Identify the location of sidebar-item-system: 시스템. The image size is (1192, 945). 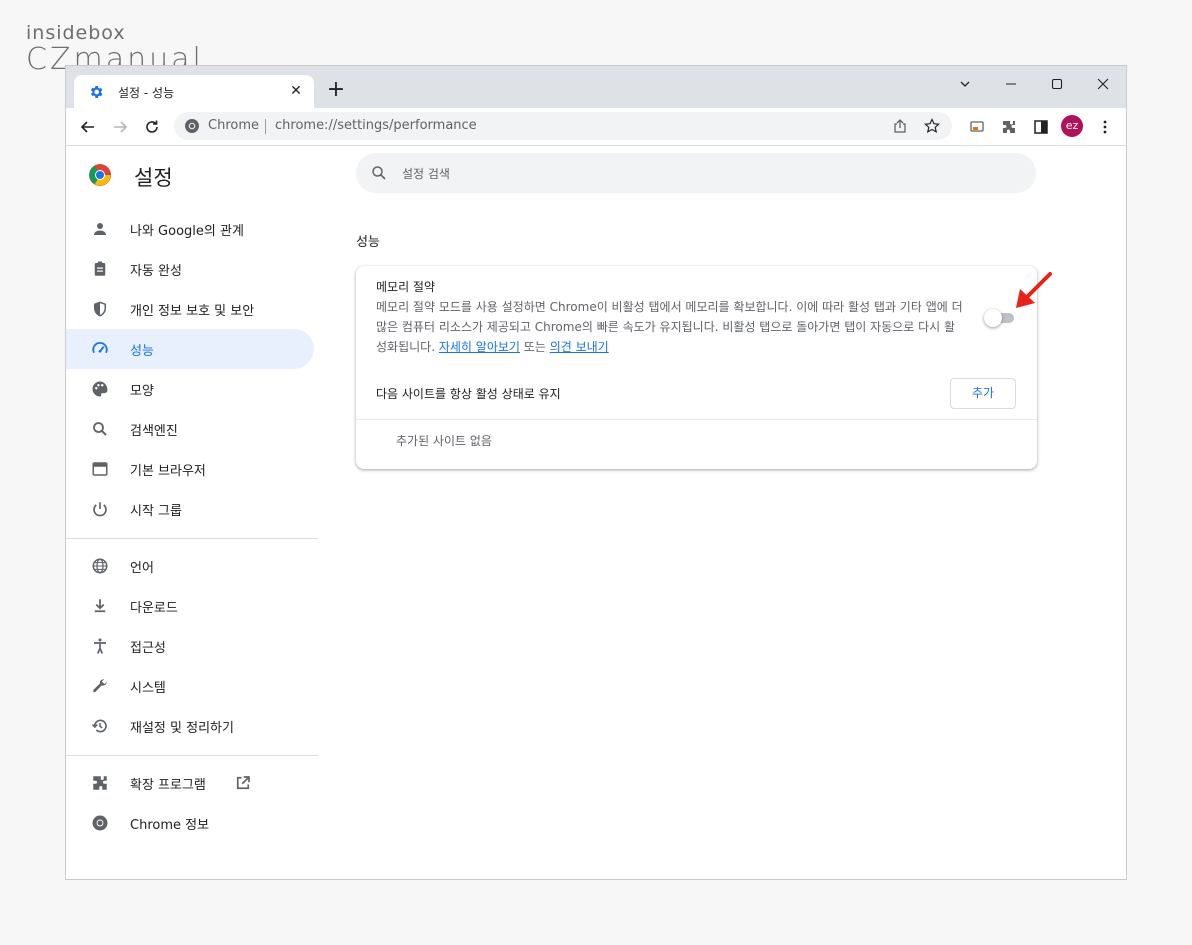
(190, 686).